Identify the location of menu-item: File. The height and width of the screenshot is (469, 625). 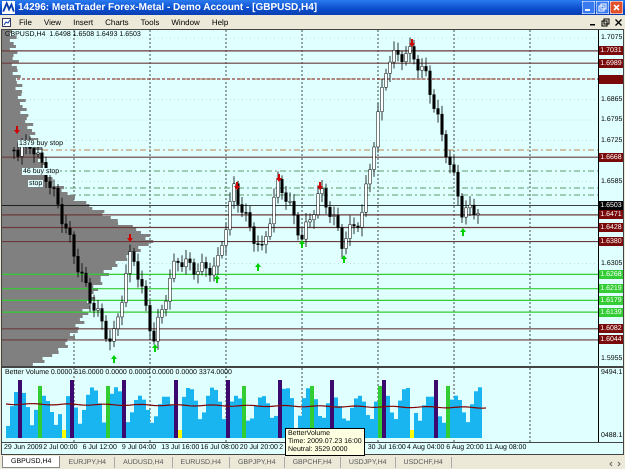
(25, 22).